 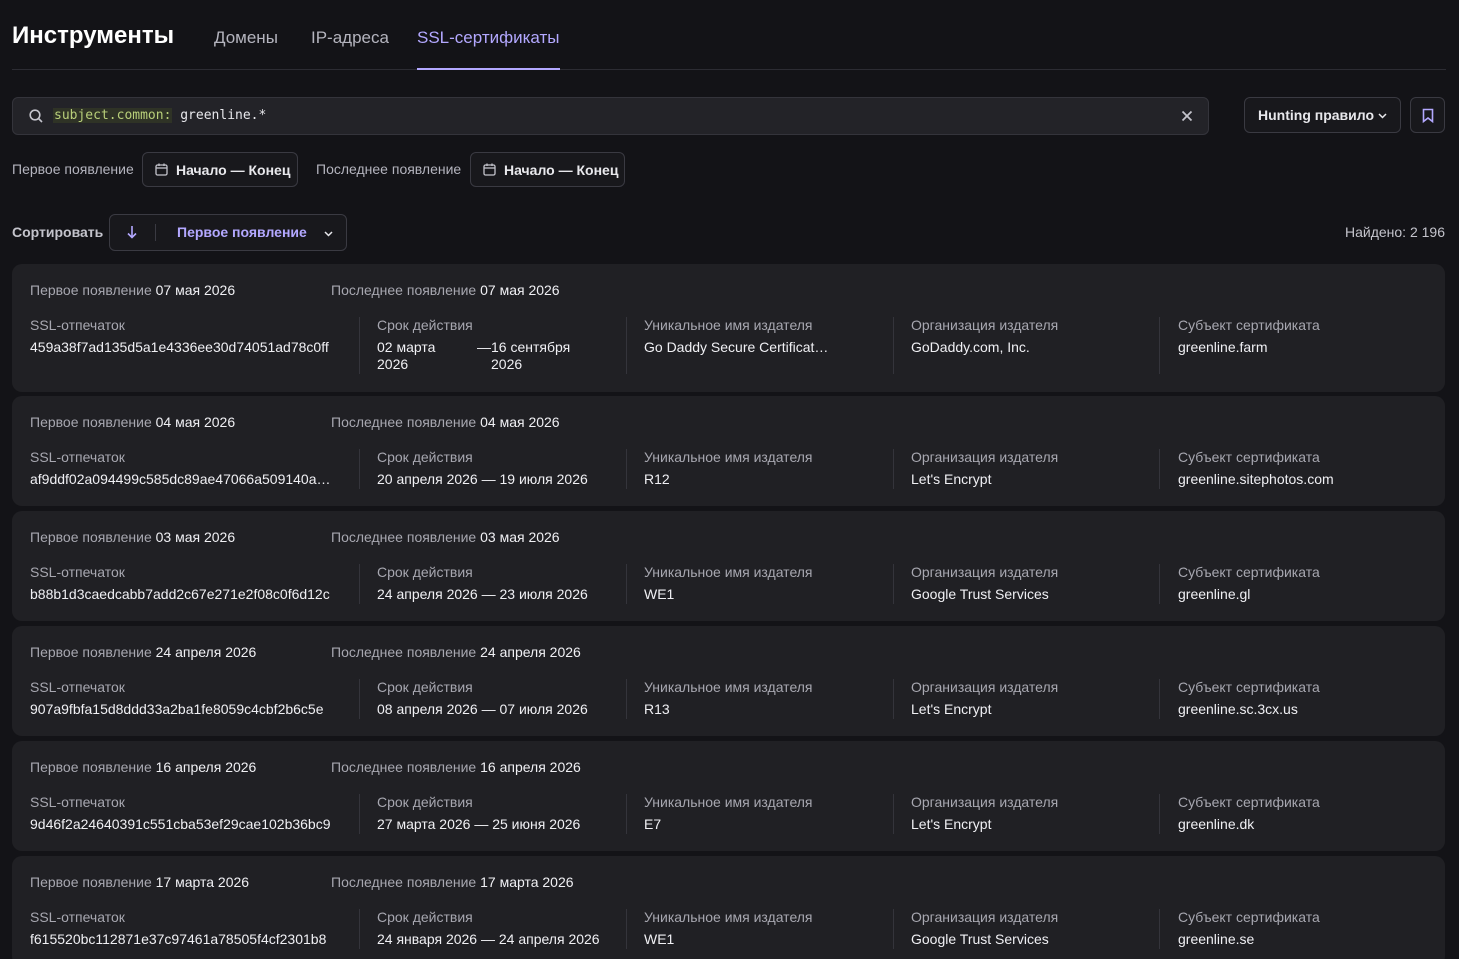 I want to click on valid-to: 19 июля 2026, so click(x=543, y=479).